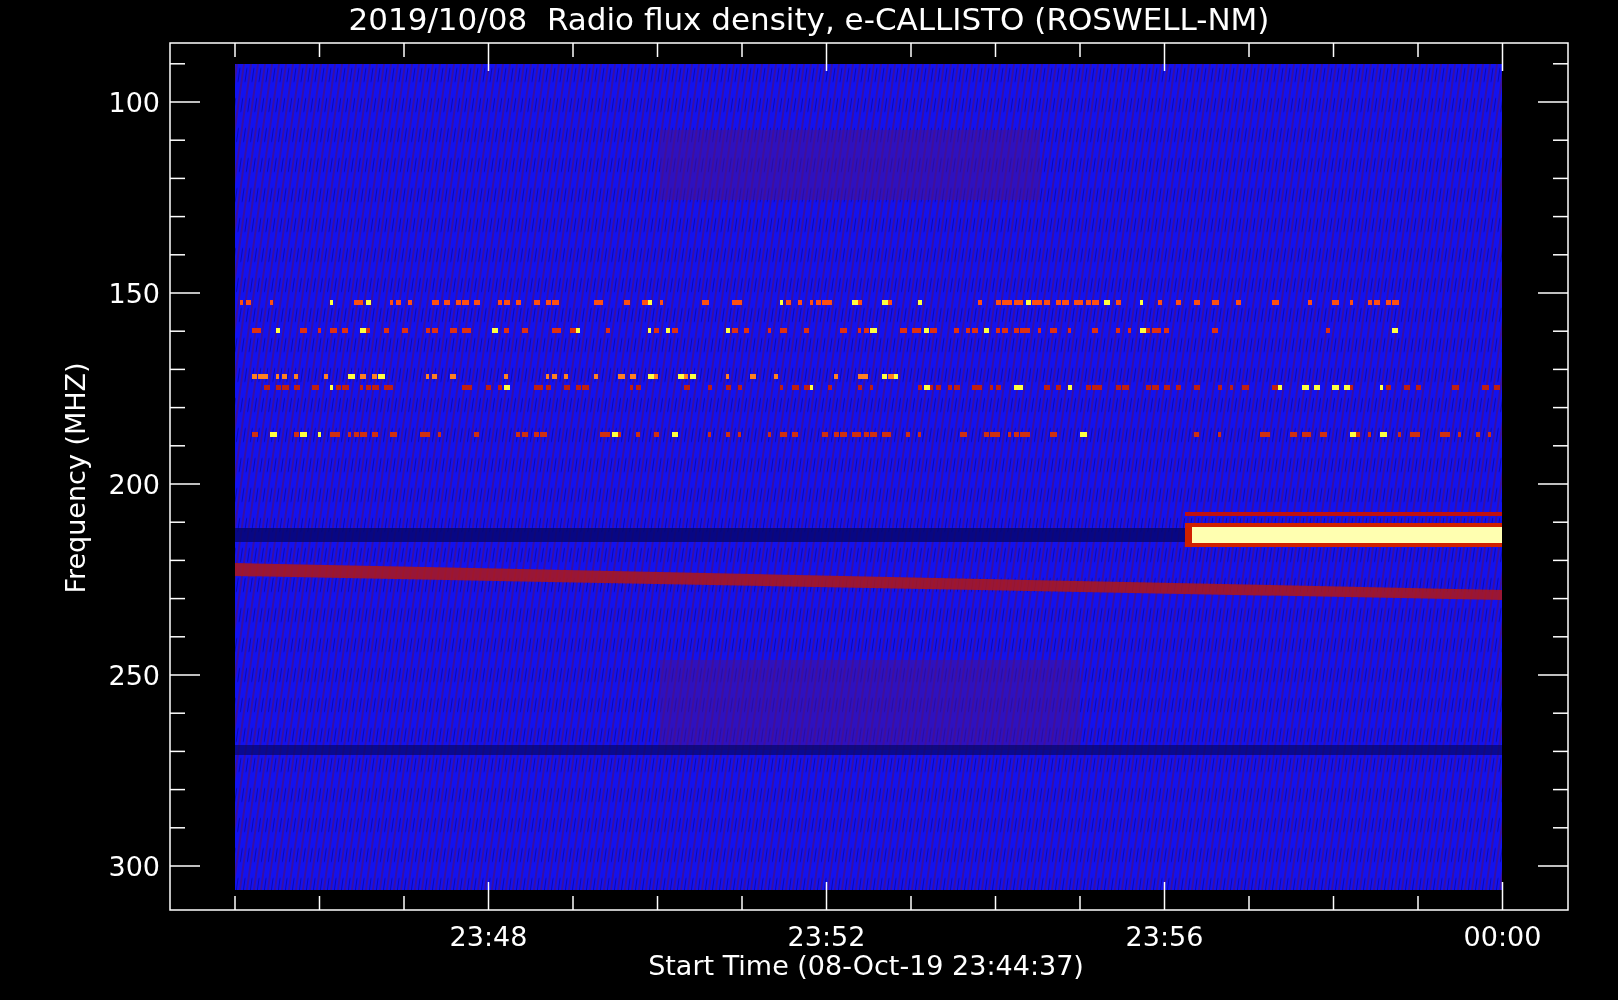  Describe the element at coordinates (1502, 936) in the screenshot. I see `x-tick-label: 00:00` at that location.